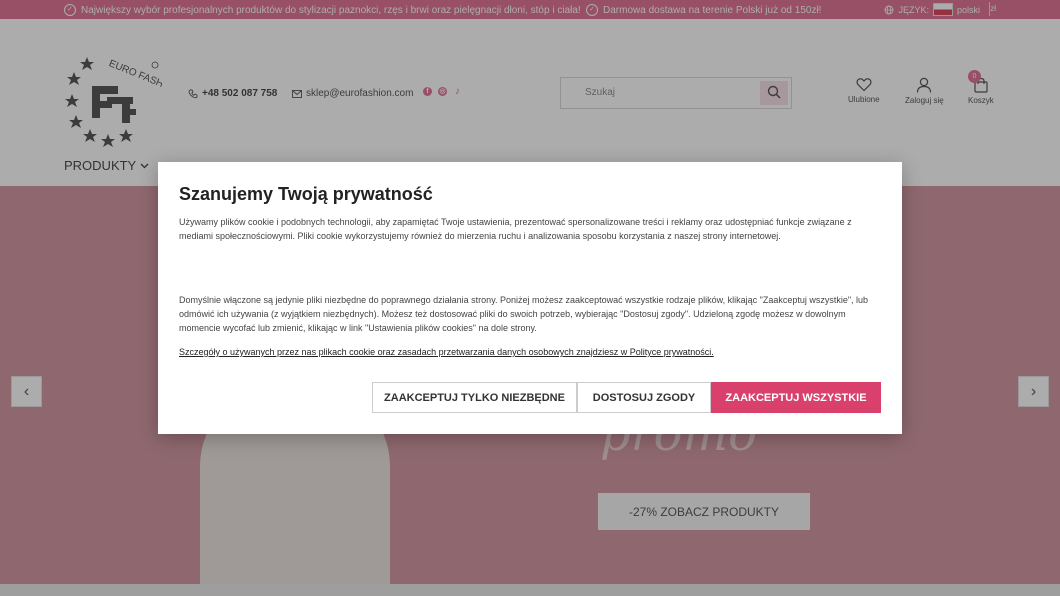  Describe the element at coordinates (796, 397) in the screenshot. I see `accept-all-button: ZAAKCEPTUJ WSZYSTKIE` at that location.